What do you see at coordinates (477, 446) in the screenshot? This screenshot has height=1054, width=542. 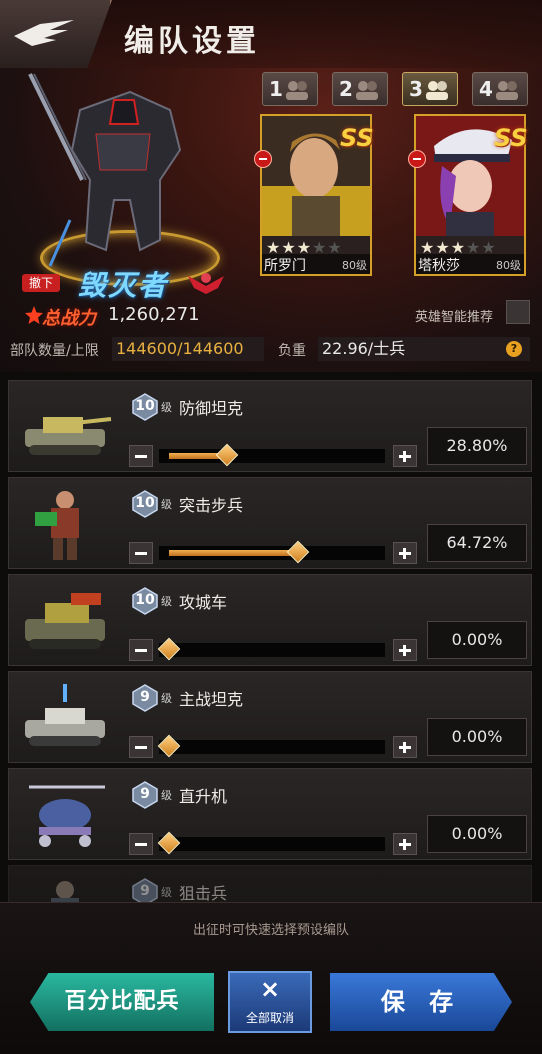 I see `unit-percent: 28.80%` at bounding box center [477, 446].